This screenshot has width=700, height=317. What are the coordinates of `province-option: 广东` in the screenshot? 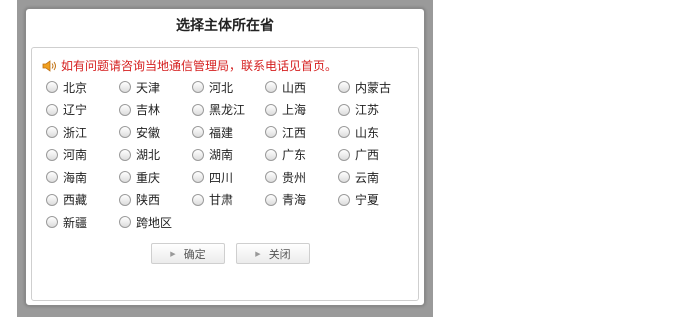 It's located at (299, 155).